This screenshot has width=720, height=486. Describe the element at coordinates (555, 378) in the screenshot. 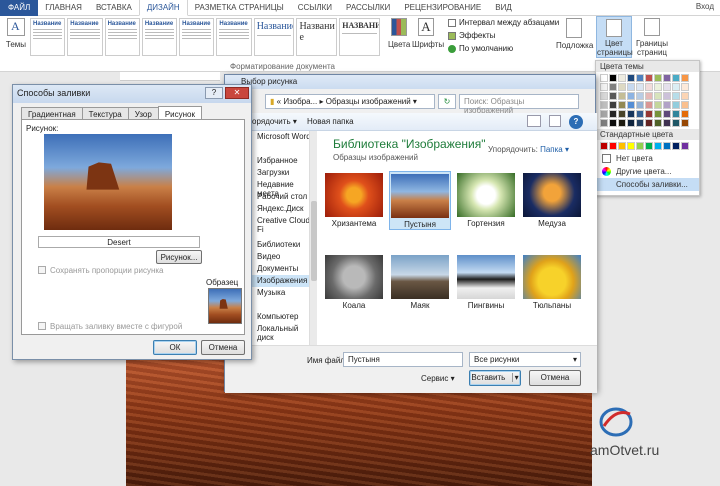

I see `picture-cancel-button: Отмена` at that location.